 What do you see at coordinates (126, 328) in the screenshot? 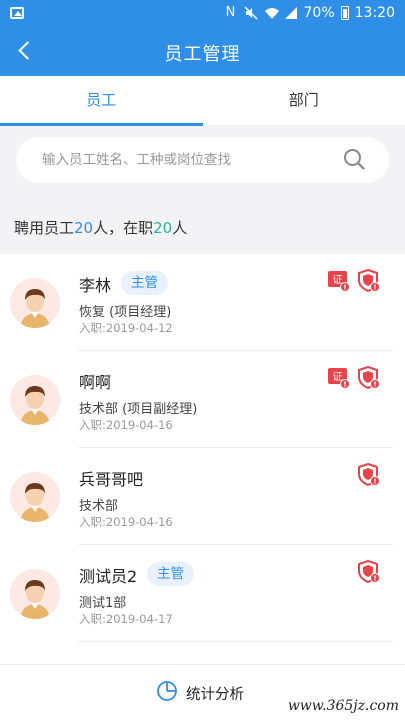
I see `hire-date: 入职:2019-04-12` at bounding box center [126, 328].